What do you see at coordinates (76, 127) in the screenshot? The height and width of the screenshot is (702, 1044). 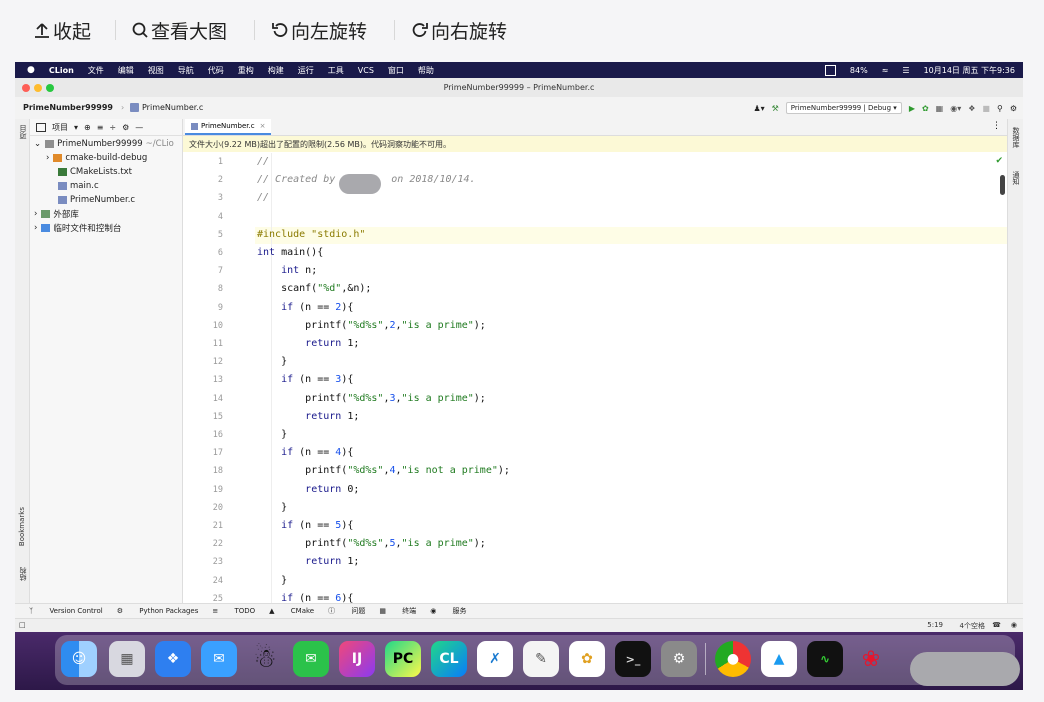 I see `chevron-down-icon: ▾` at bounding box center [76, 127].